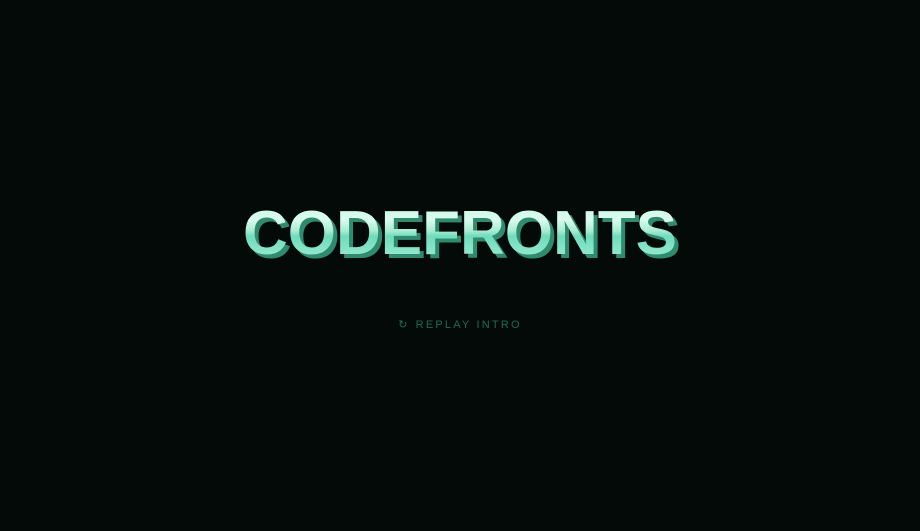 The width and height of the screenshot is (920, 531). I want to click on replay-intro-button: ↻ REPLAY INTRO, so click(460, 324).